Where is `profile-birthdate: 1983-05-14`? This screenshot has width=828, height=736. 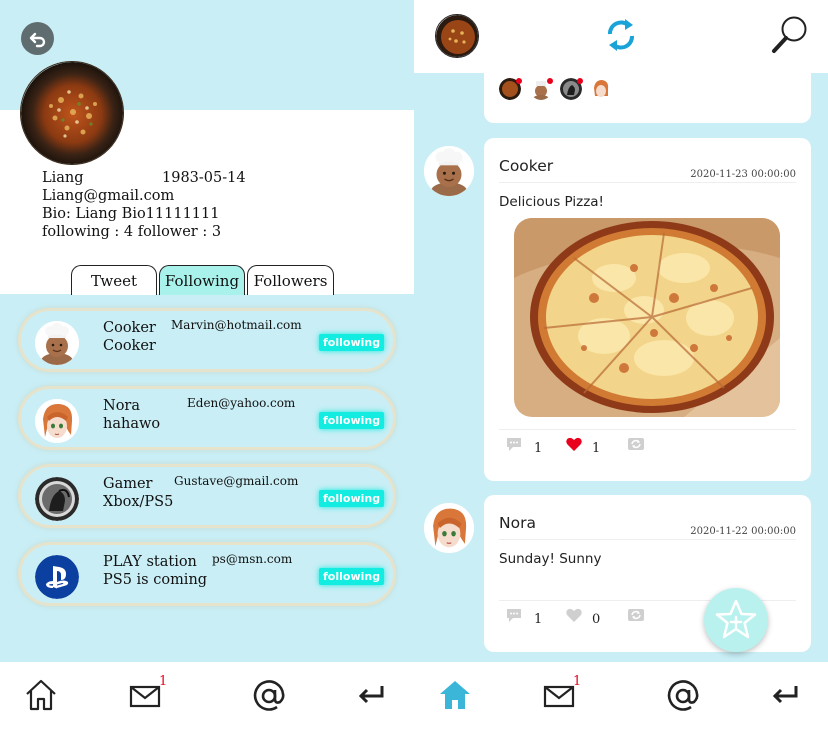 profile-birthdate: 1983-05-14 is located at coordinates (204, 178).